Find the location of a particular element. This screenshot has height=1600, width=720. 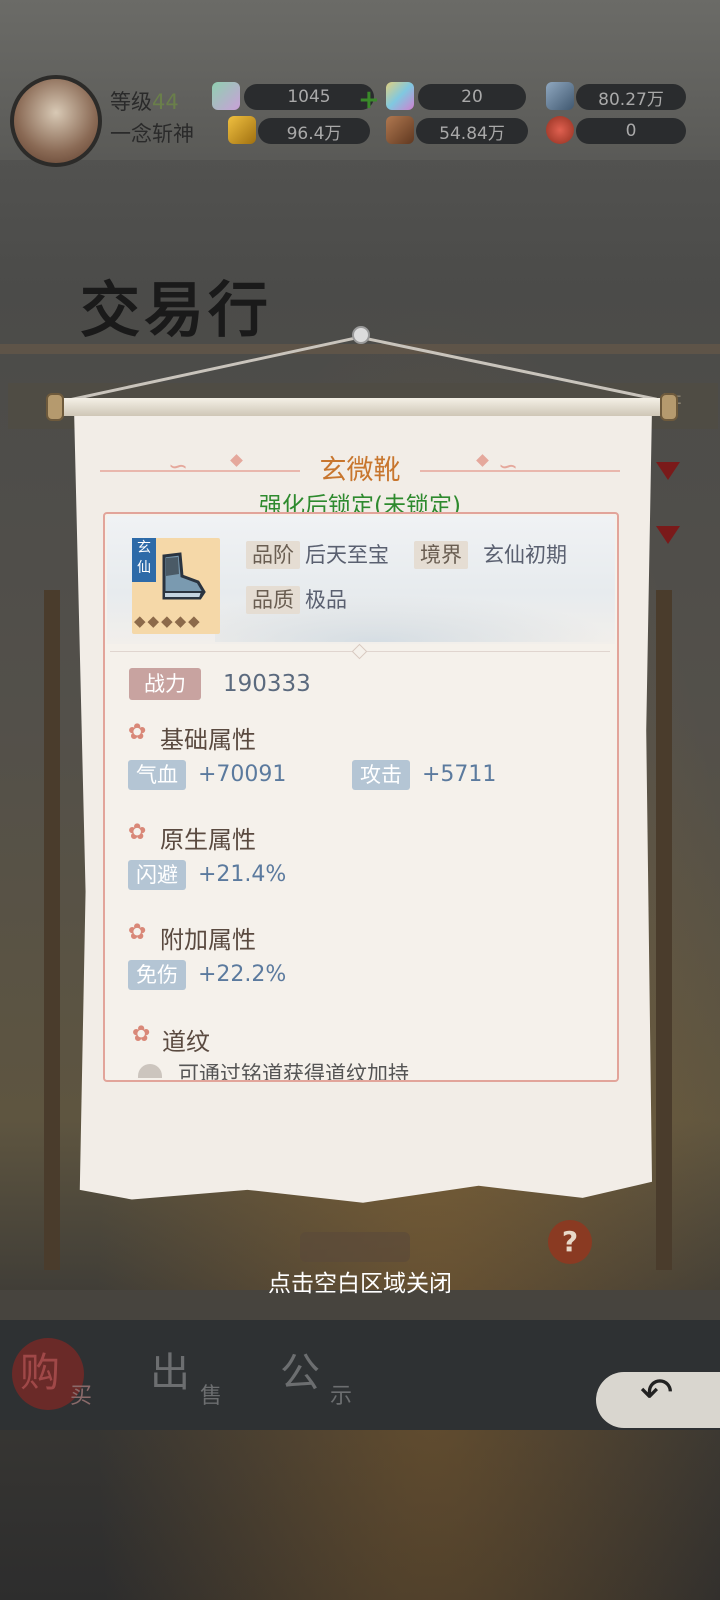

nav-sell-sub: 售 is located at coordinates (211, 1396).